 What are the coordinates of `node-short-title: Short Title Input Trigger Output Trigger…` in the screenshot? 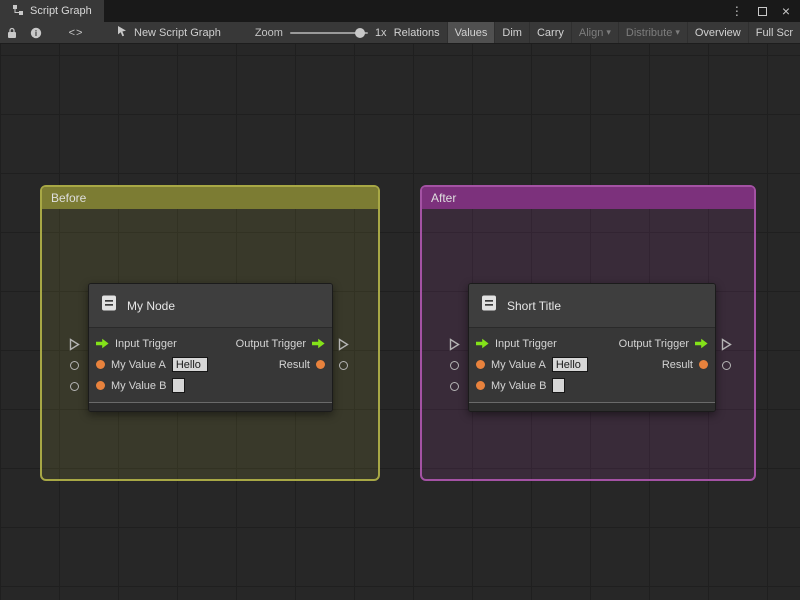 It's located at (592, 347).